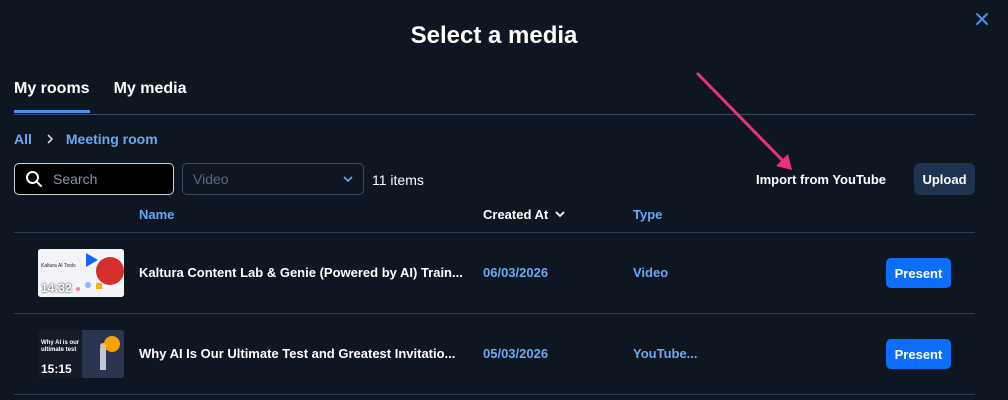  Describe the element at coordinates (516, 272) in the screenshot. I see `media-created: 06/03/2026` at that location.